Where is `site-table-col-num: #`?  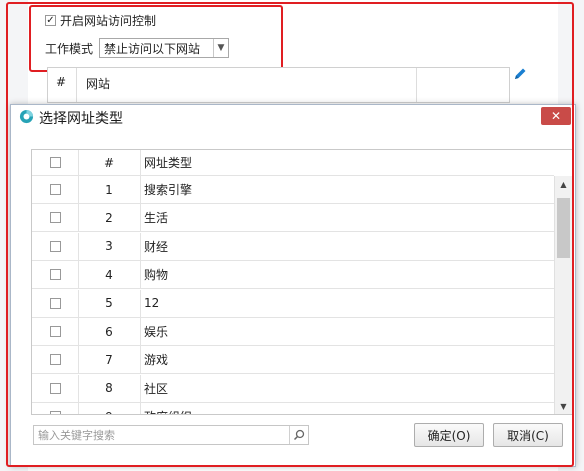 site-table-col-num: # is located at coordinates (61, 82).